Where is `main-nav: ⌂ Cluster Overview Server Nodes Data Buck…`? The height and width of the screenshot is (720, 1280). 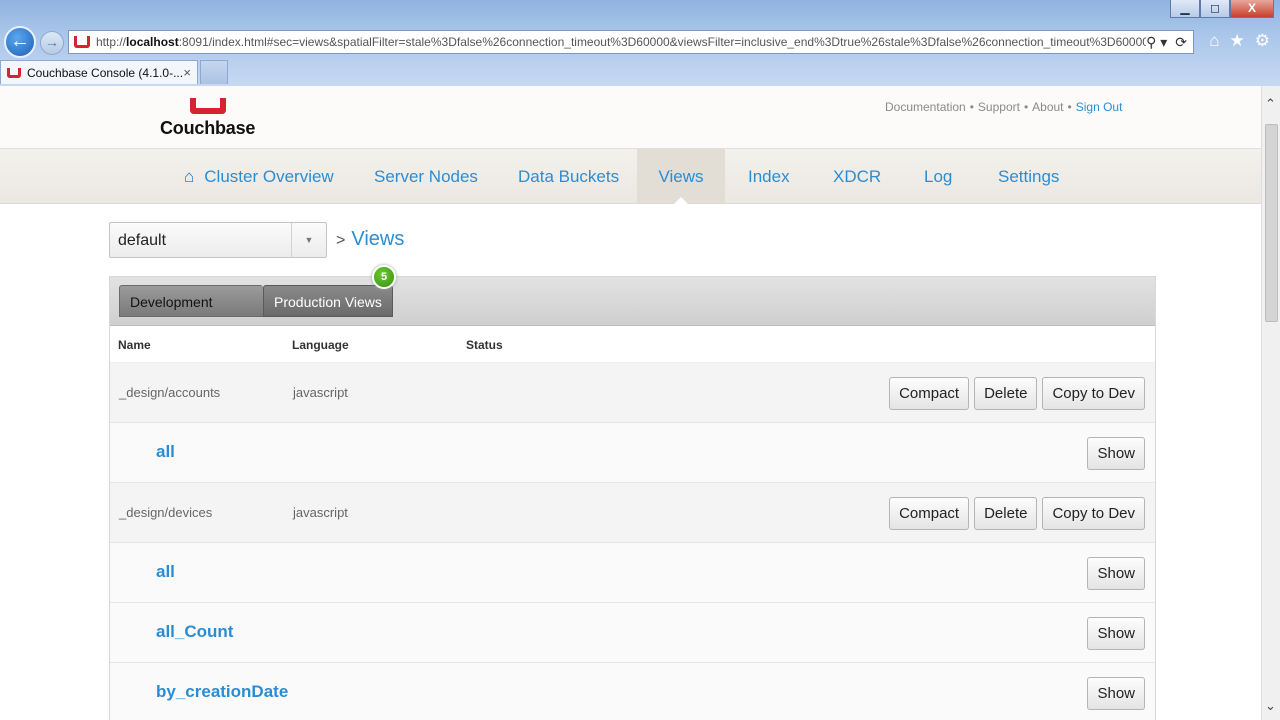 main-nav: ⌂ Cluster Overview Server Nodes Data Buck… is located at coordinates (631, 176).